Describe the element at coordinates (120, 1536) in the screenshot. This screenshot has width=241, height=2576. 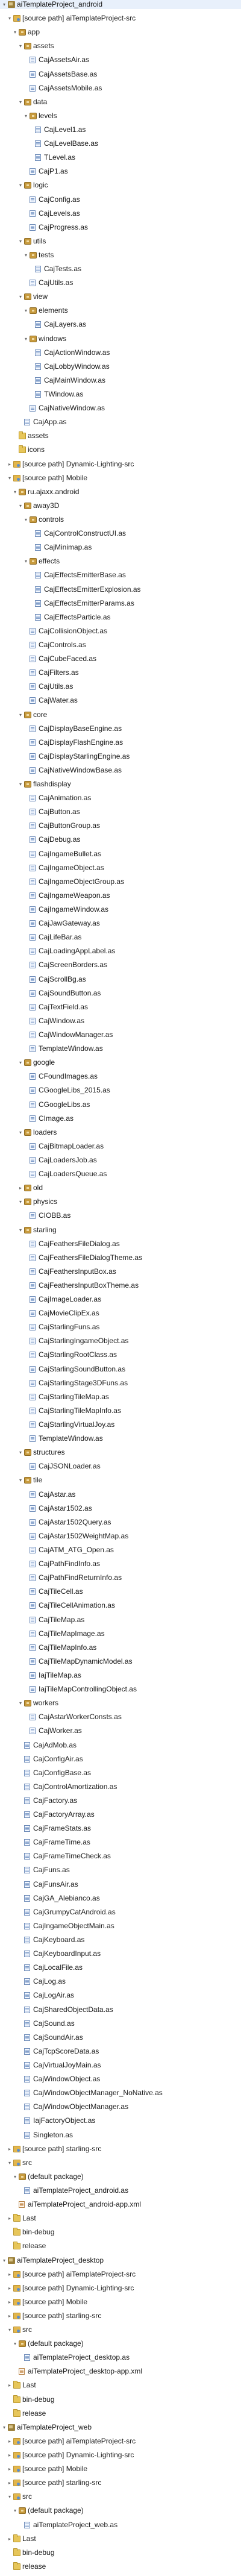
I see `tree-node: CajAstar1502WeightMap.as` at that location.